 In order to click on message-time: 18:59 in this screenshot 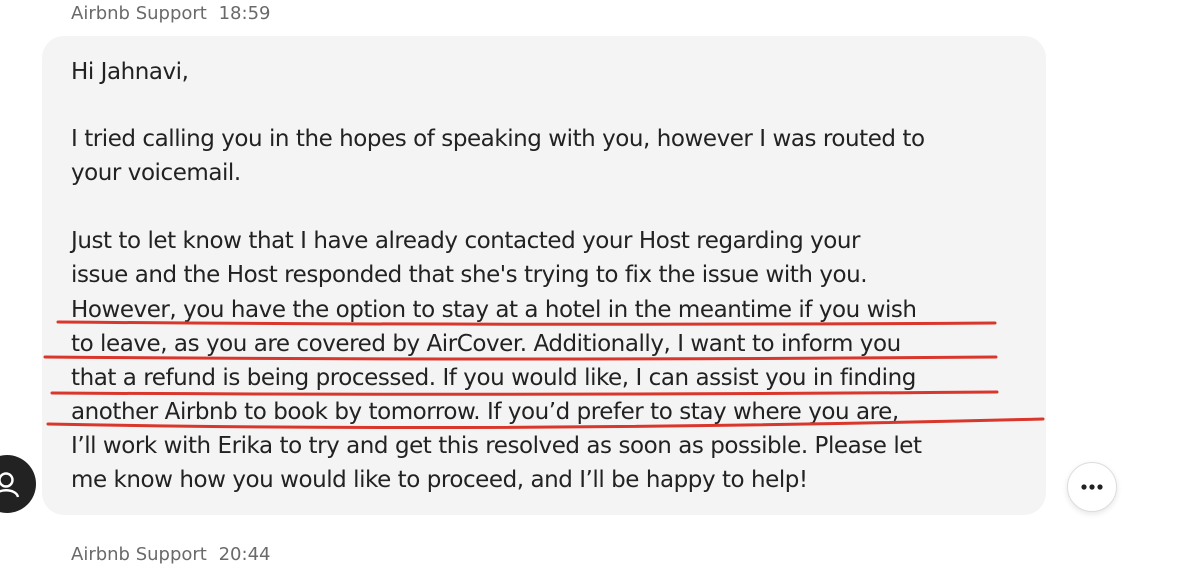, I will do `click(244, 13)`.